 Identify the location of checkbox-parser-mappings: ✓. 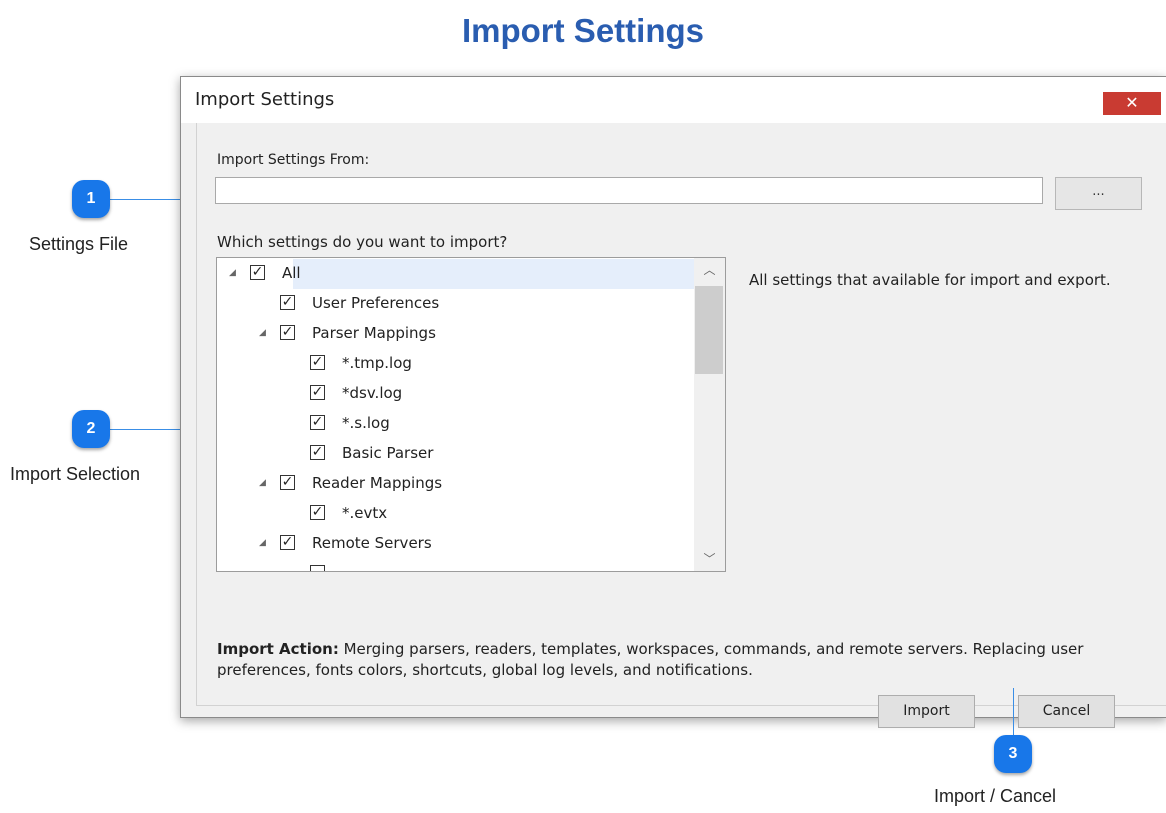
(287, 332).